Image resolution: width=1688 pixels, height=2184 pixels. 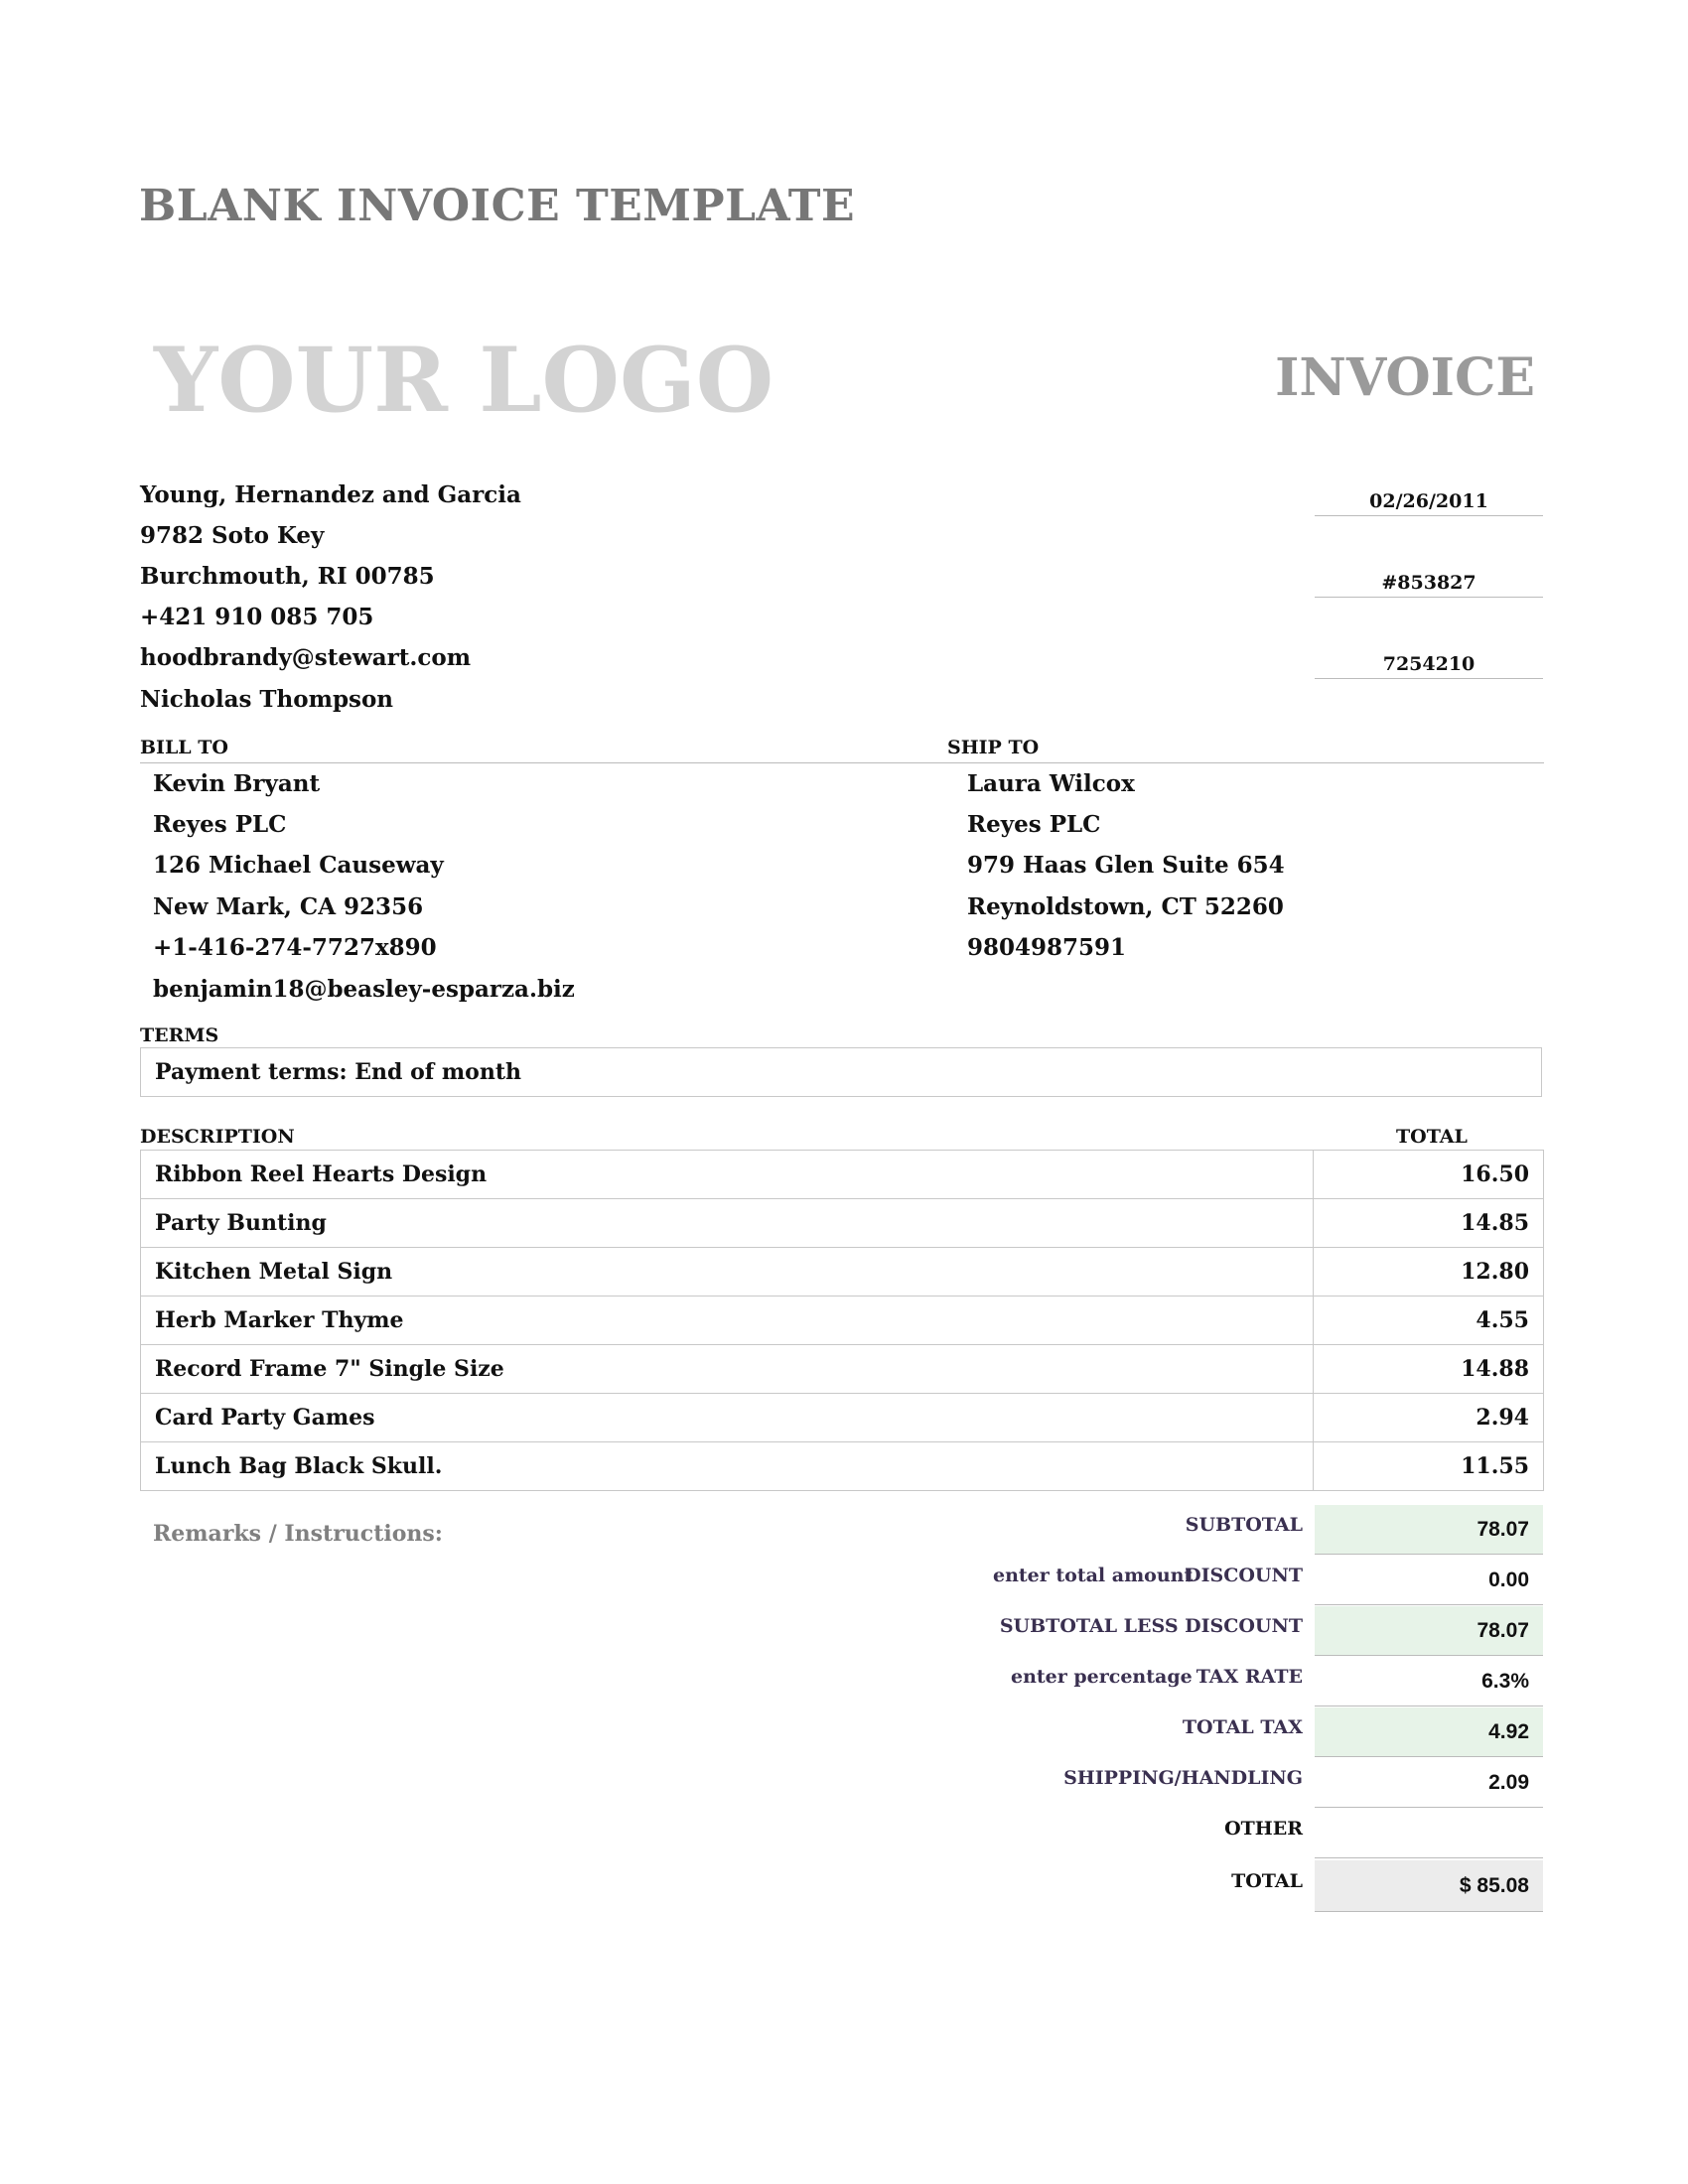 What do you see at coordinates (220, 824) in the screenshot?
I see `bill-to-company: Reyes PLC` at bounding box center [220, 824].